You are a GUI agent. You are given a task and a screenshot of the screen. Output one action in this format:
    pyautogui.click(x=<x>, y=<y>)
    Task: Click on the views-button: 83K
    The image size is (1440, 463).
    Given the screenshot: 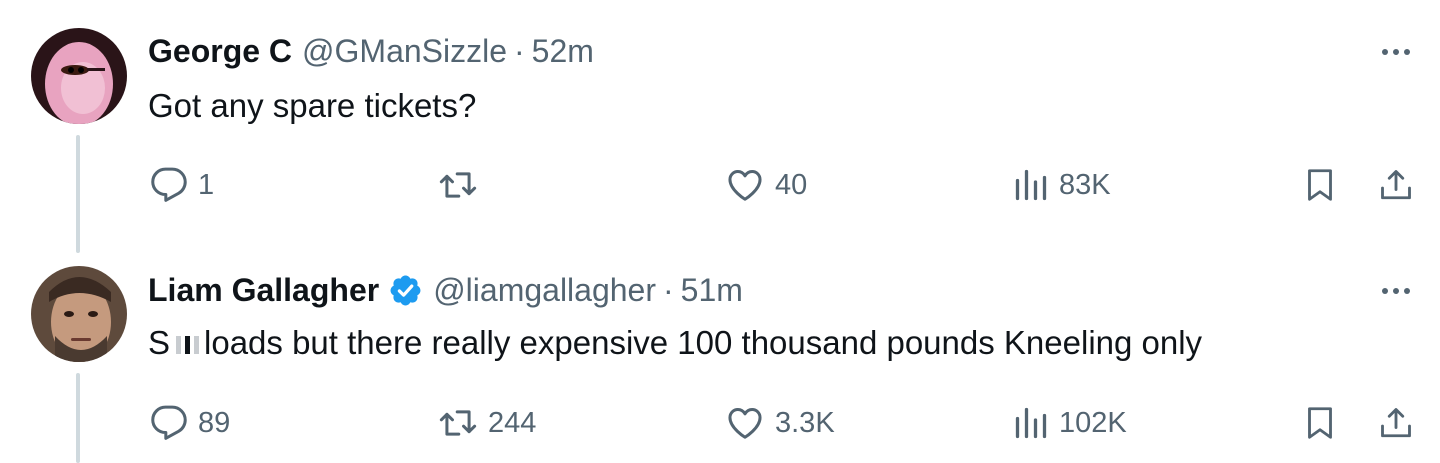 What is the action you would take?
    pyautogui.click(x=1062, y=185)
    